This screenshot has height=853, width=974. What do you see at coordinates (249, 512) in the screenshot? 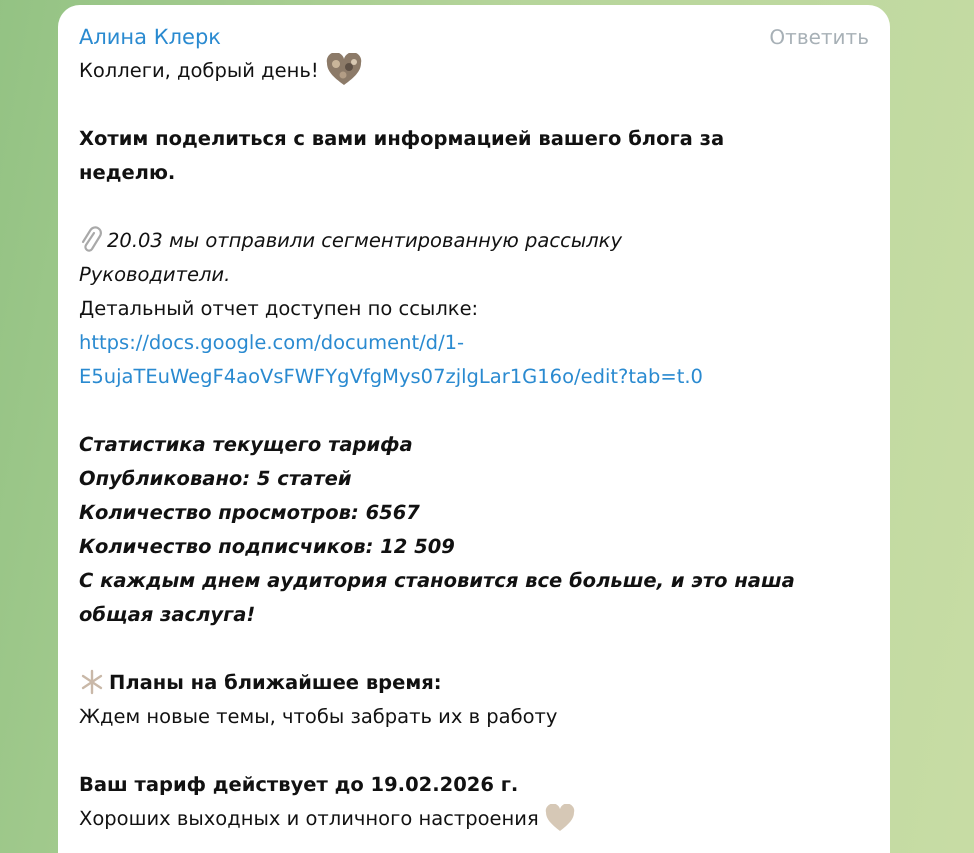
I see `message-text: Количество просмотров: 6567` at bounding box center [249, 512].